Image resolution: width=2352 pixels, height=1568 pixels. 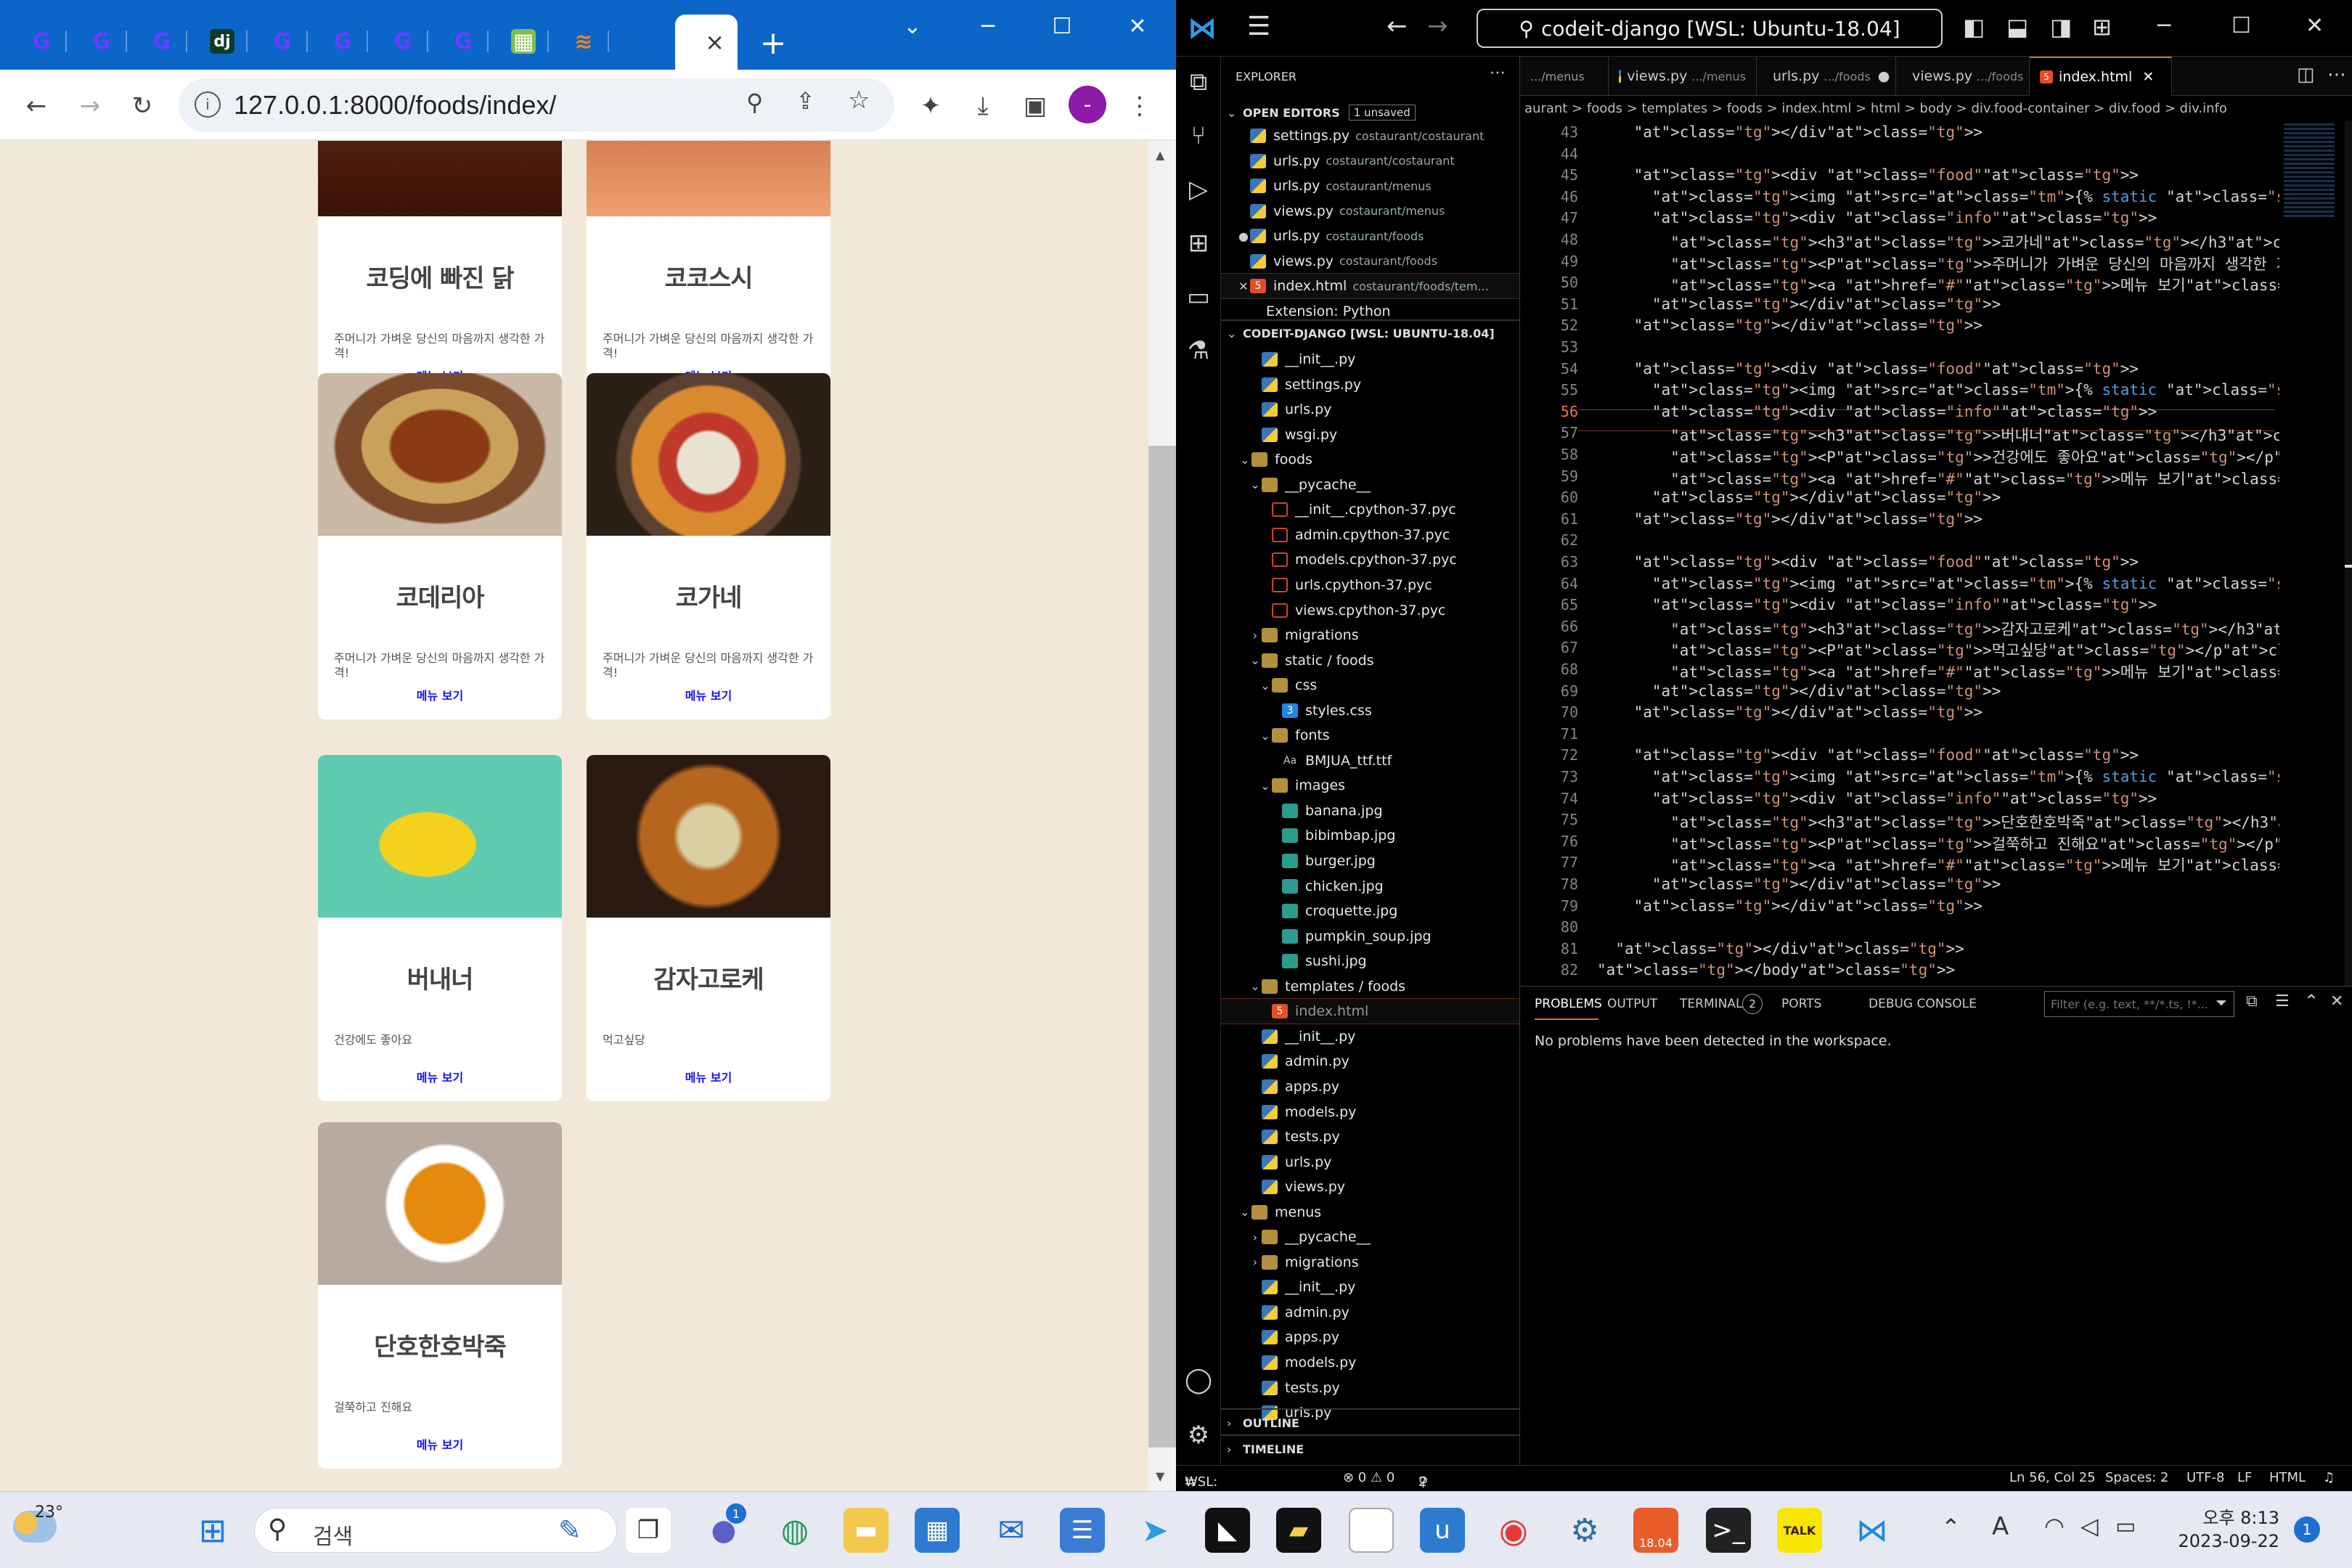 I want to click on filter-icon: ⏷, so click(x=2222, y=1003).